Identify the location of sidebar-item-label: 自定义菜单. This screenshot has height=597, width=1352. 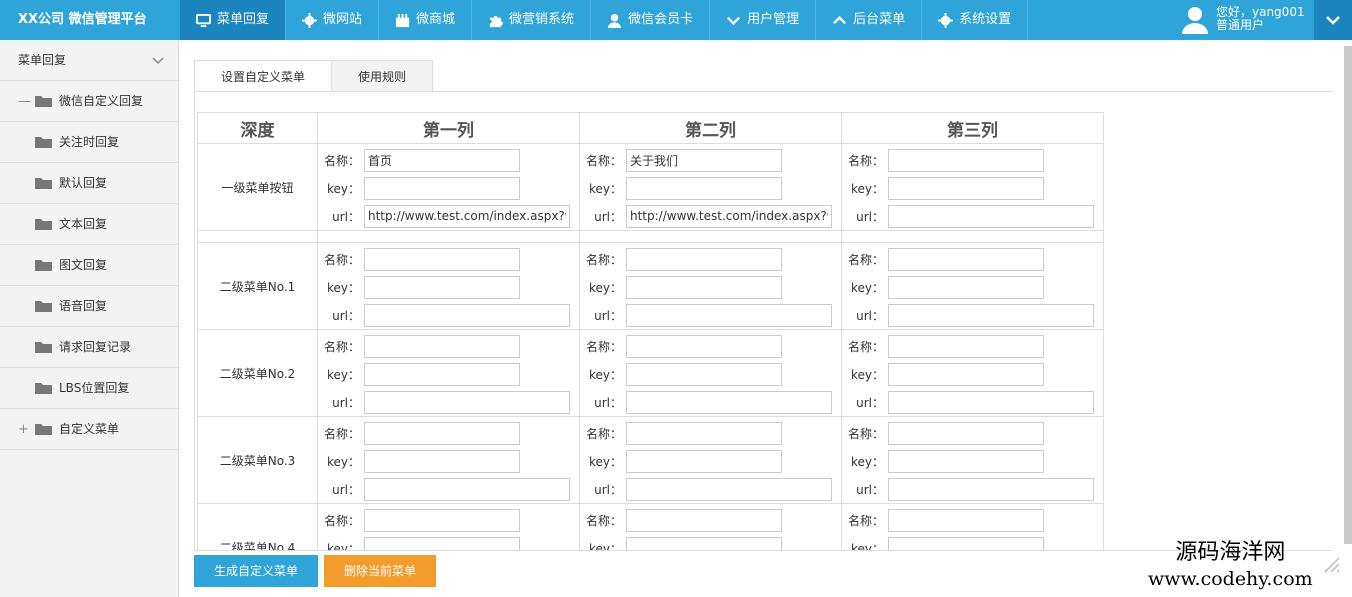
(89, 428).